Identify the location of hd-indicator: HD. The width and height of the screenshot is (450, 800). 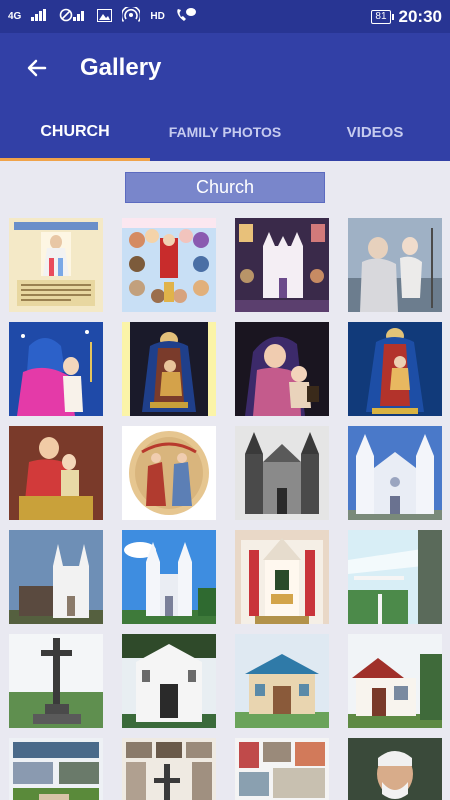
(157, 16).